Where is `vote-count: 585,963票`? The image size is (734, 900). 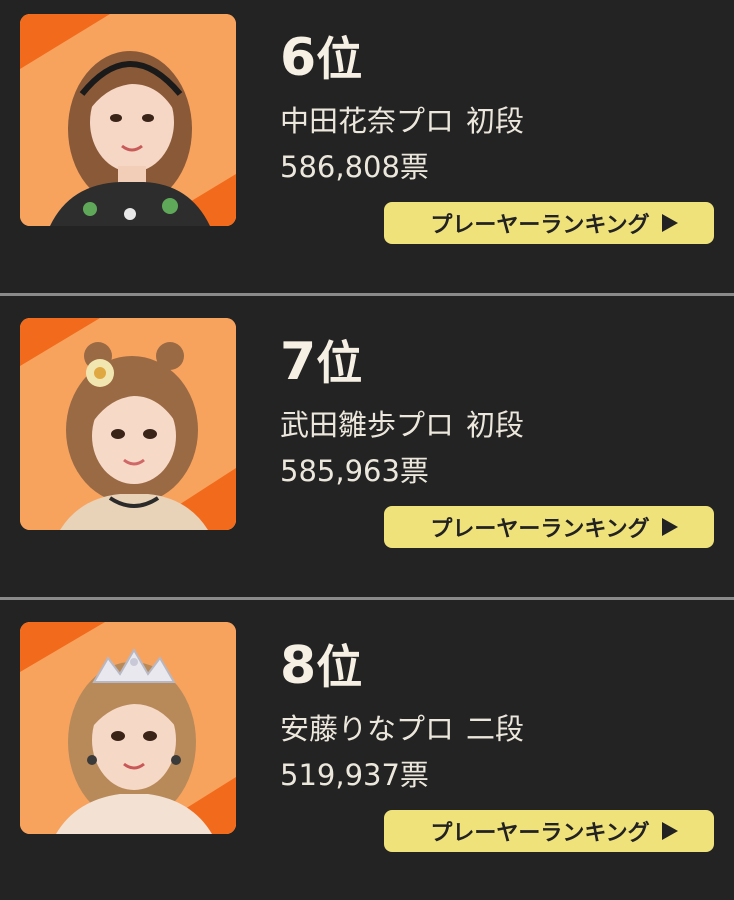
vote-count: 585,963票 is located at coordinates (354, 471).